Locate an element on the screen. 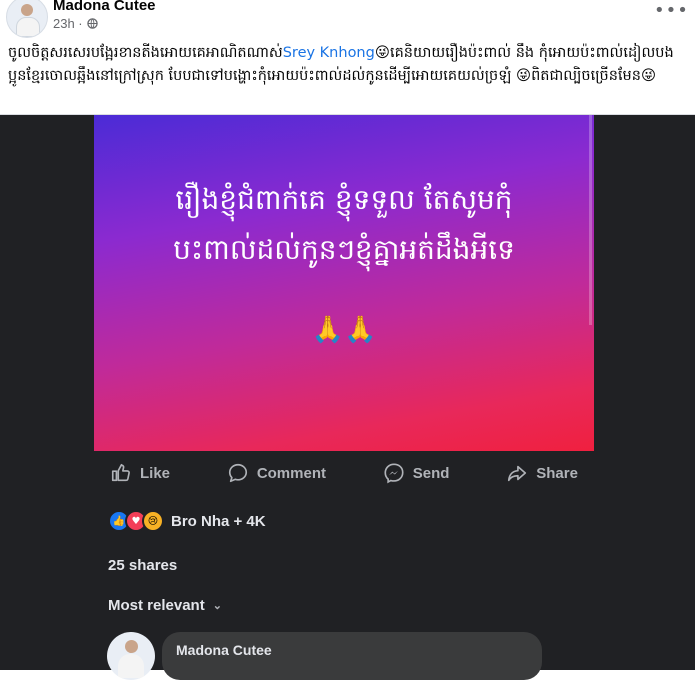 Image resolution: width=695 pixels, height=680 pixels. globe-icon is located at coordinates (92, 23).